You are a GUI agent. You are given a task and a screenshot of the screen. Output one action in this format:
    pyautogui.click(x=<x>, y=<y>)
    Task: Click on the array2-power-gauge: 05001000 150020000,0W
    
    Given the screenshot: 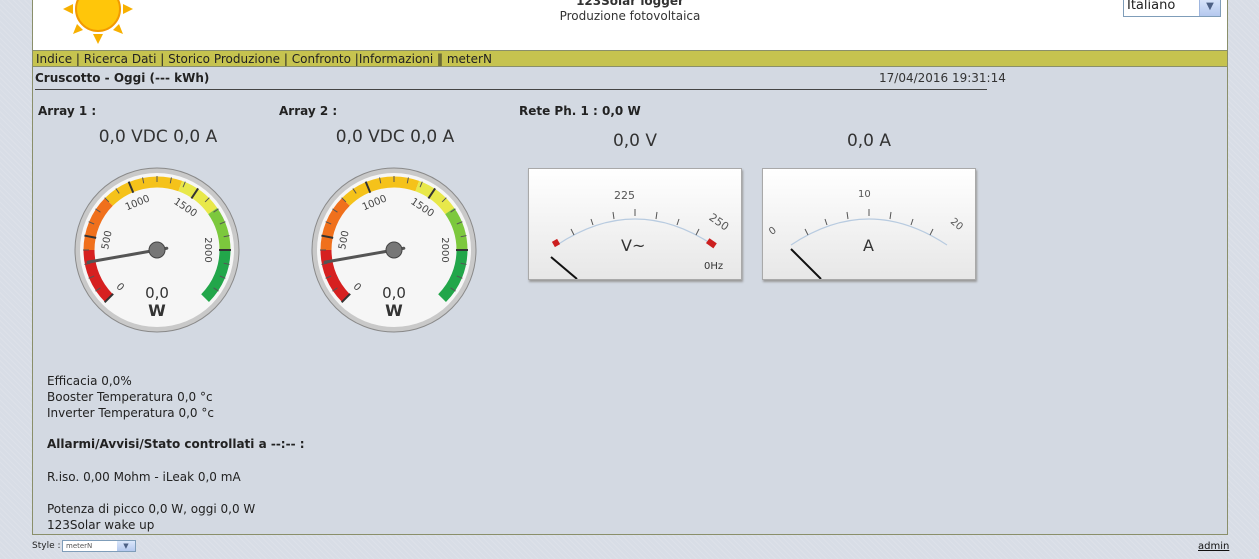 What is the action you would take?
    pyautogui.click(x=394, y=250)
    